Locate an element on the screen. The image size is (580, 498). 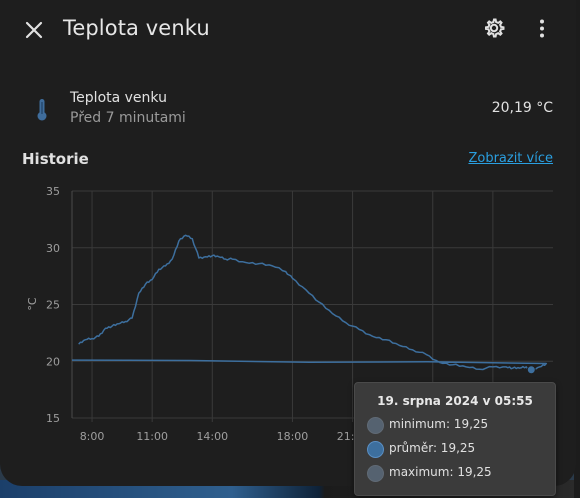
y-tick-label: 25 is located at coordinates (53, 305).